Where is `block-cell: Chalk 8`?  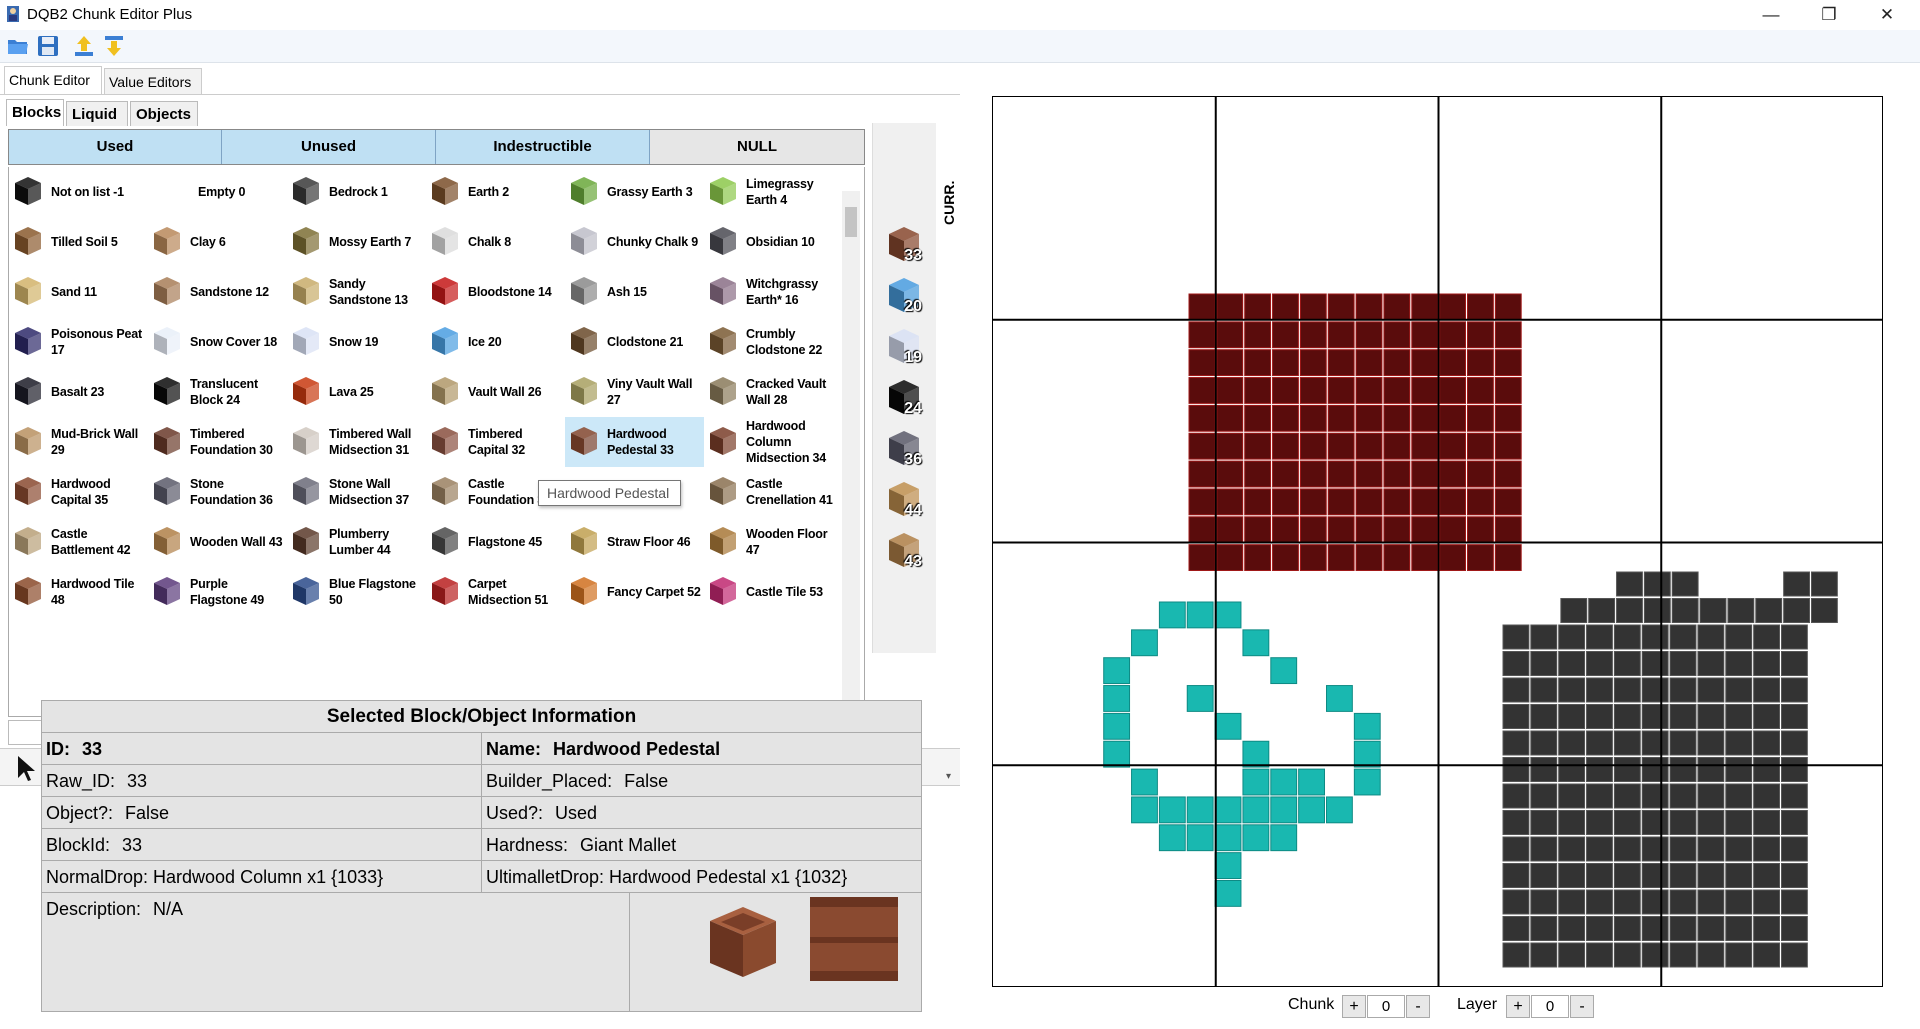
block-cell: Chalk 8 is located at coordinates (495, 242).